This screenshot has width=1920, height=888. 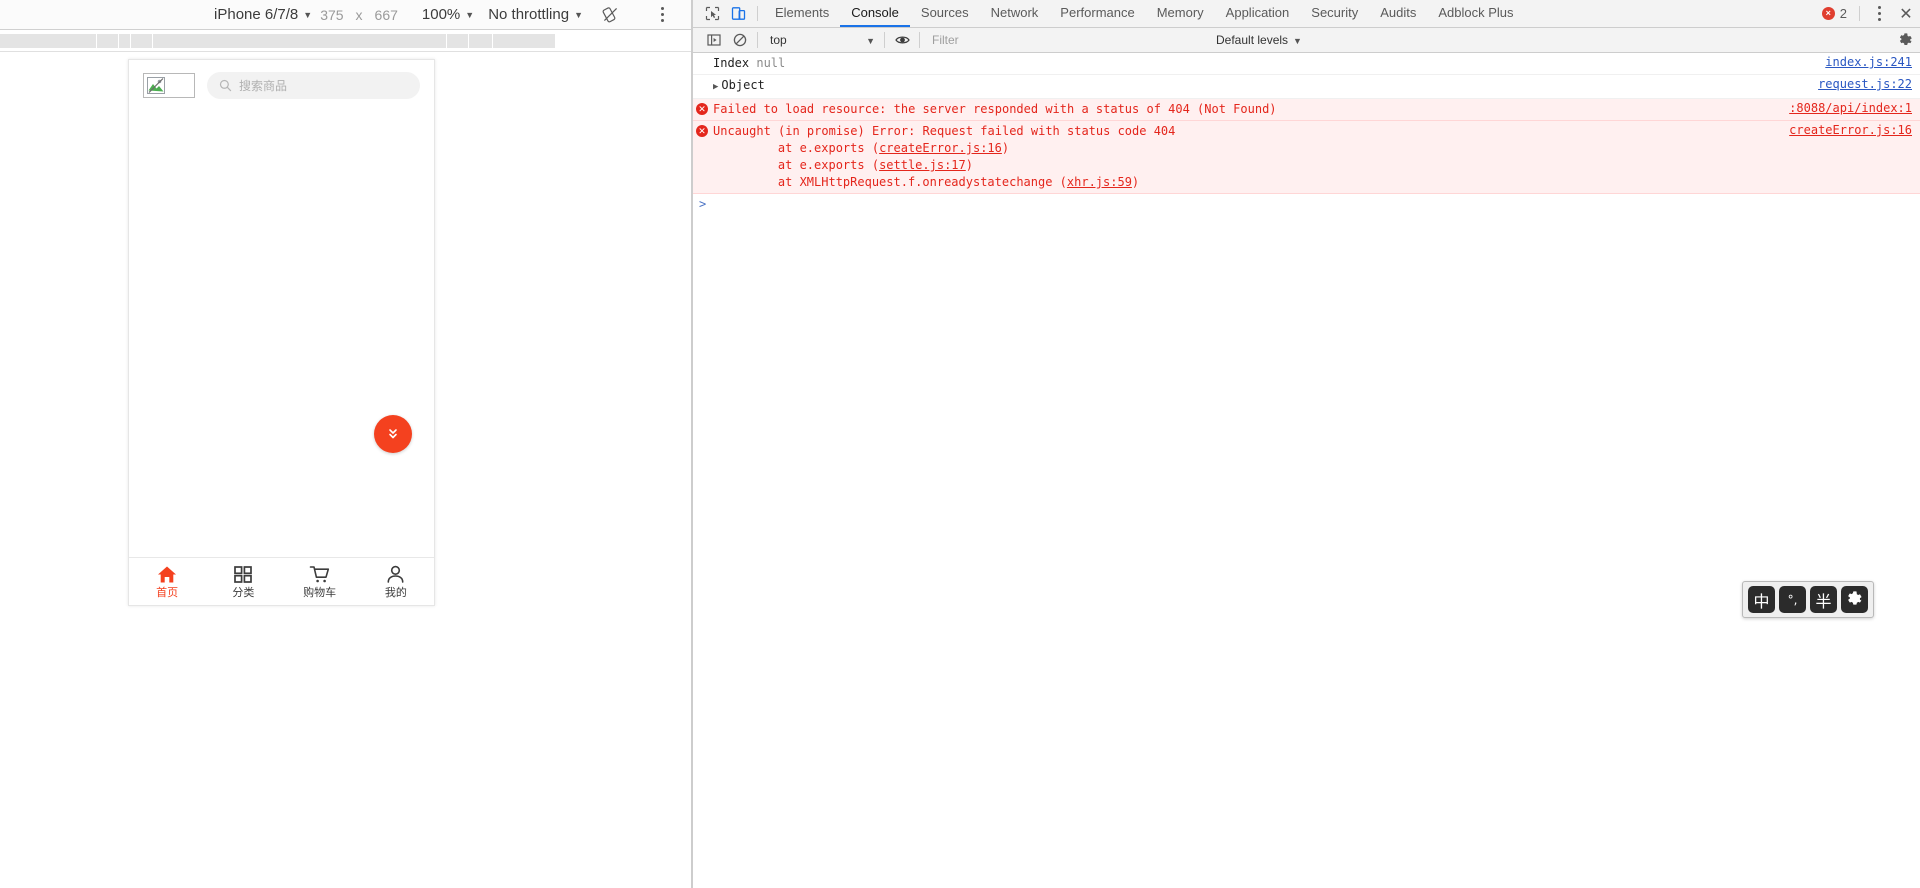 I want to click on live-expression-icon, so click(x=902, y=40).